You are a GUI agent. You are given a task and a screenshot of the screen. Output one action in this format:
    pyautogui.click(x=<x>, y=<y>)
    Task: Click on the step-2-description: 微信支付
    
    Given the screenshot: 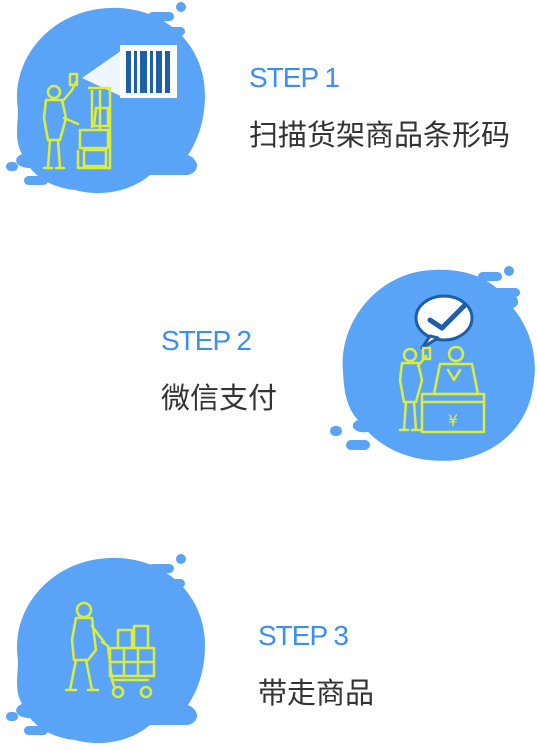 What is the action you would take?
    pyautogui.click(x=219, y=398)
    